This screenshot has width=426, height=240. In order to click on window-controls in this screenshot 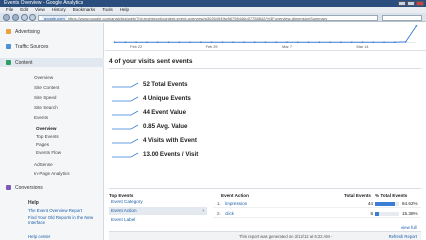, I will do `click(411, 3)`.